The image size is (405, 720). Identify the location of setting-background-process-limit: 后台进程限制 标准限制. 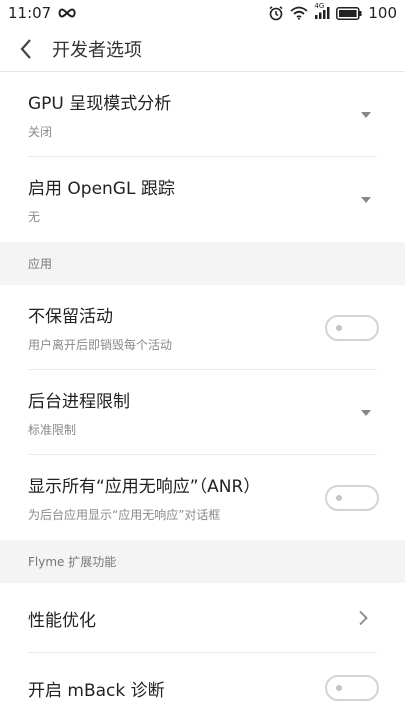
(202, 412).